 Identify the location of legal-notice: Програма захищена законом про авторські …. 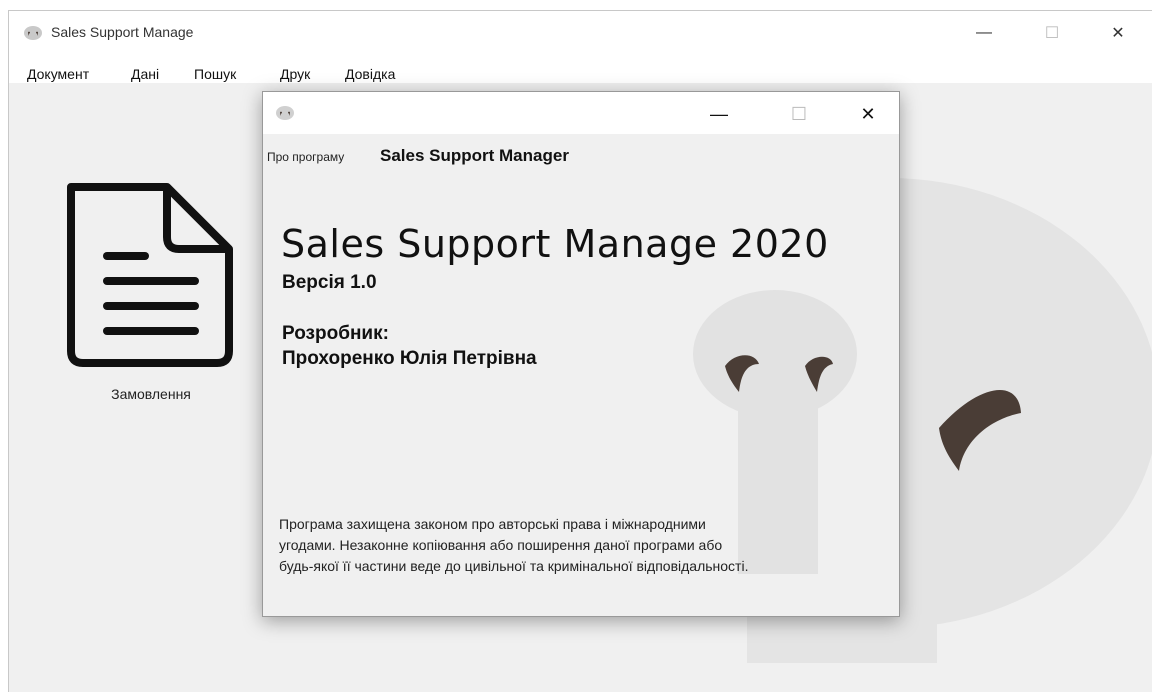
(584, 545).